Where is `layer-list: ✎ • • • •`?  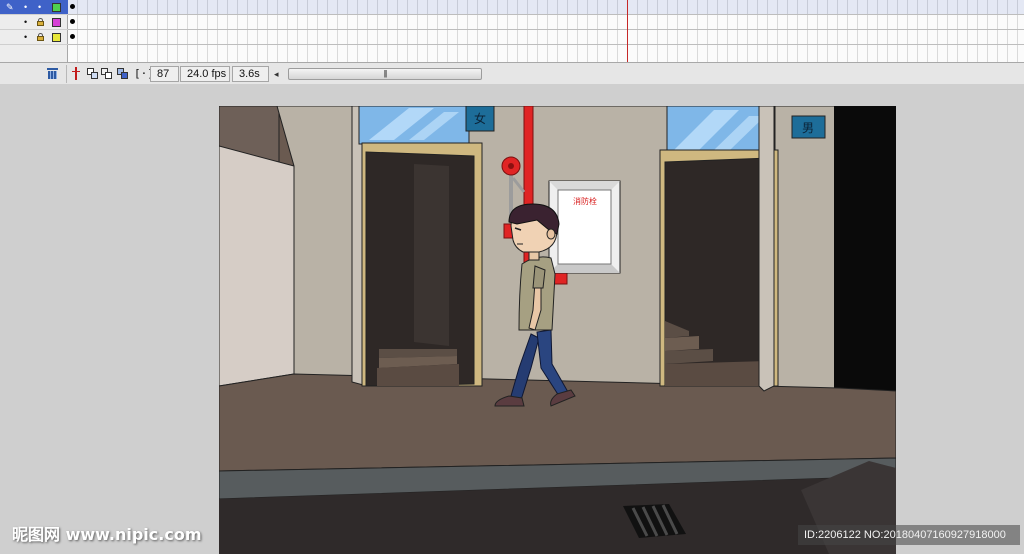
layer-list: ✎ • • • • is located at coordinates (34, 31).